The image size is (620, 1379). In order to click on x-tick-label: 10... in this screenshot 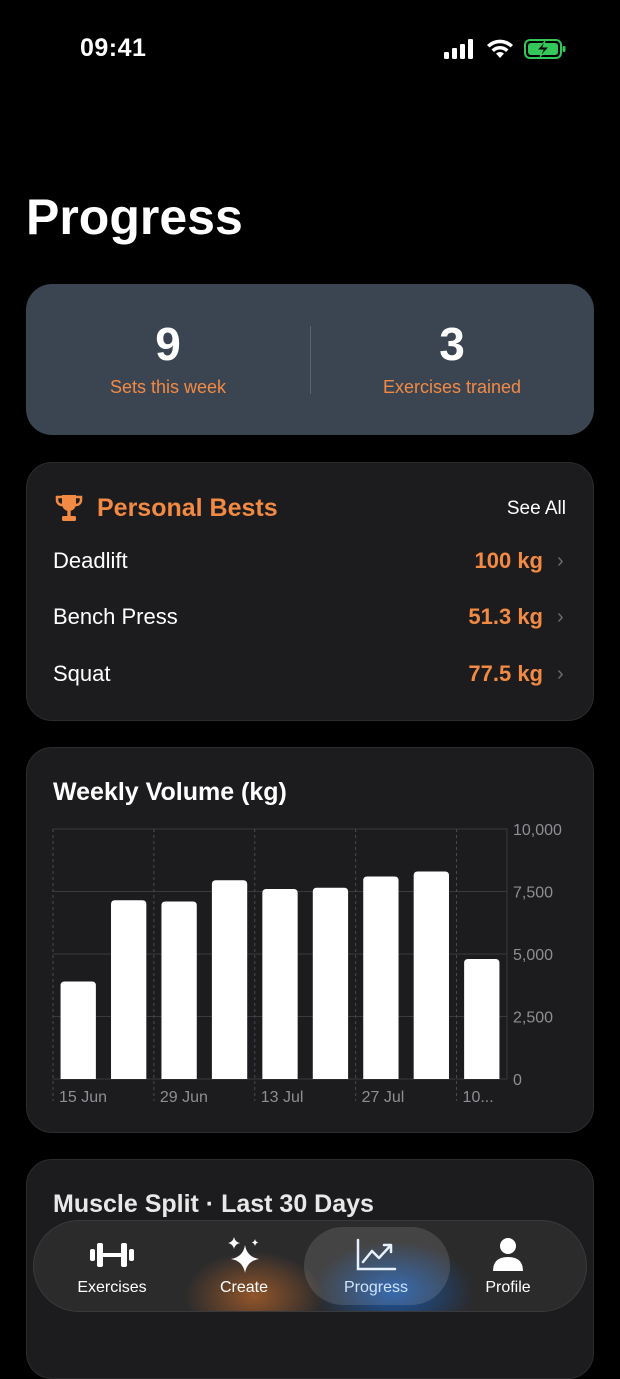, I will do `click(478, 1097)`.